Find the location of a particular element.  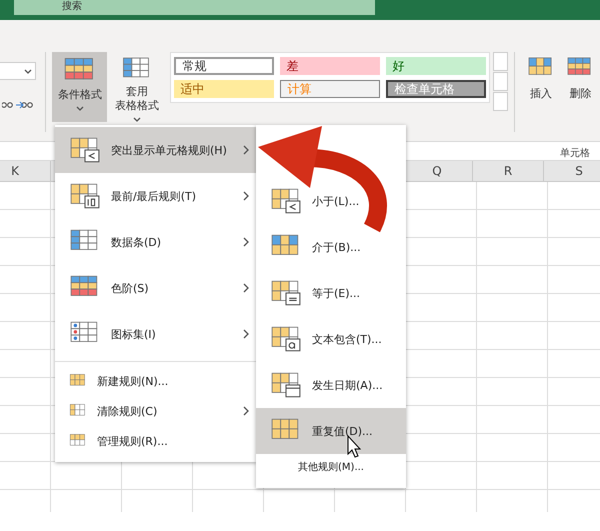

menu-item: 数据条(D) is located at coordinates (156, 242).